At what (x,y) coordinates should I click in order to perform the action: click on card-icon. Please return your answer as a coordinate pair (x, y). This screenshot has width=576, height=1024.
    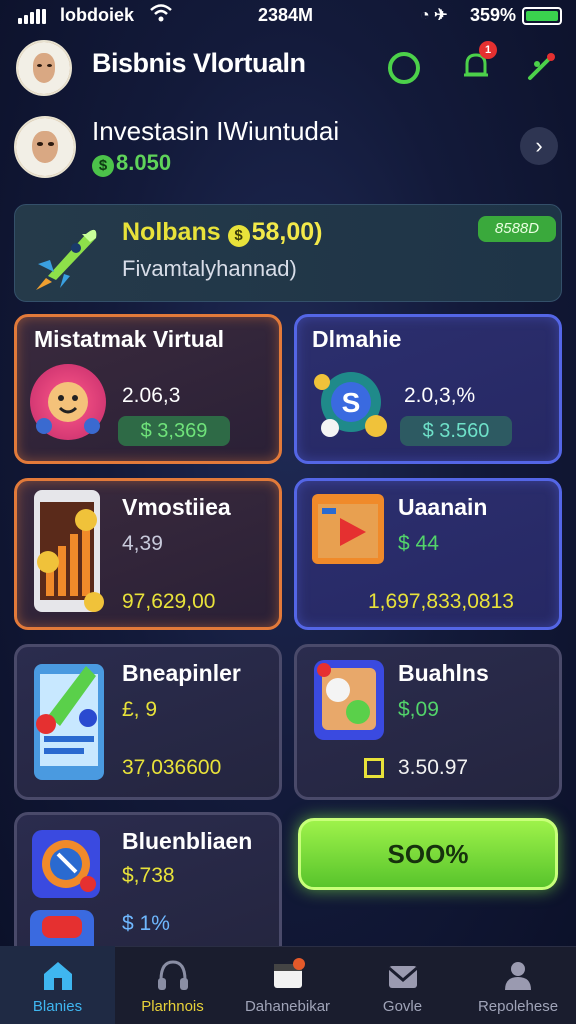
    Looking at the image, I should click on (289, 973).